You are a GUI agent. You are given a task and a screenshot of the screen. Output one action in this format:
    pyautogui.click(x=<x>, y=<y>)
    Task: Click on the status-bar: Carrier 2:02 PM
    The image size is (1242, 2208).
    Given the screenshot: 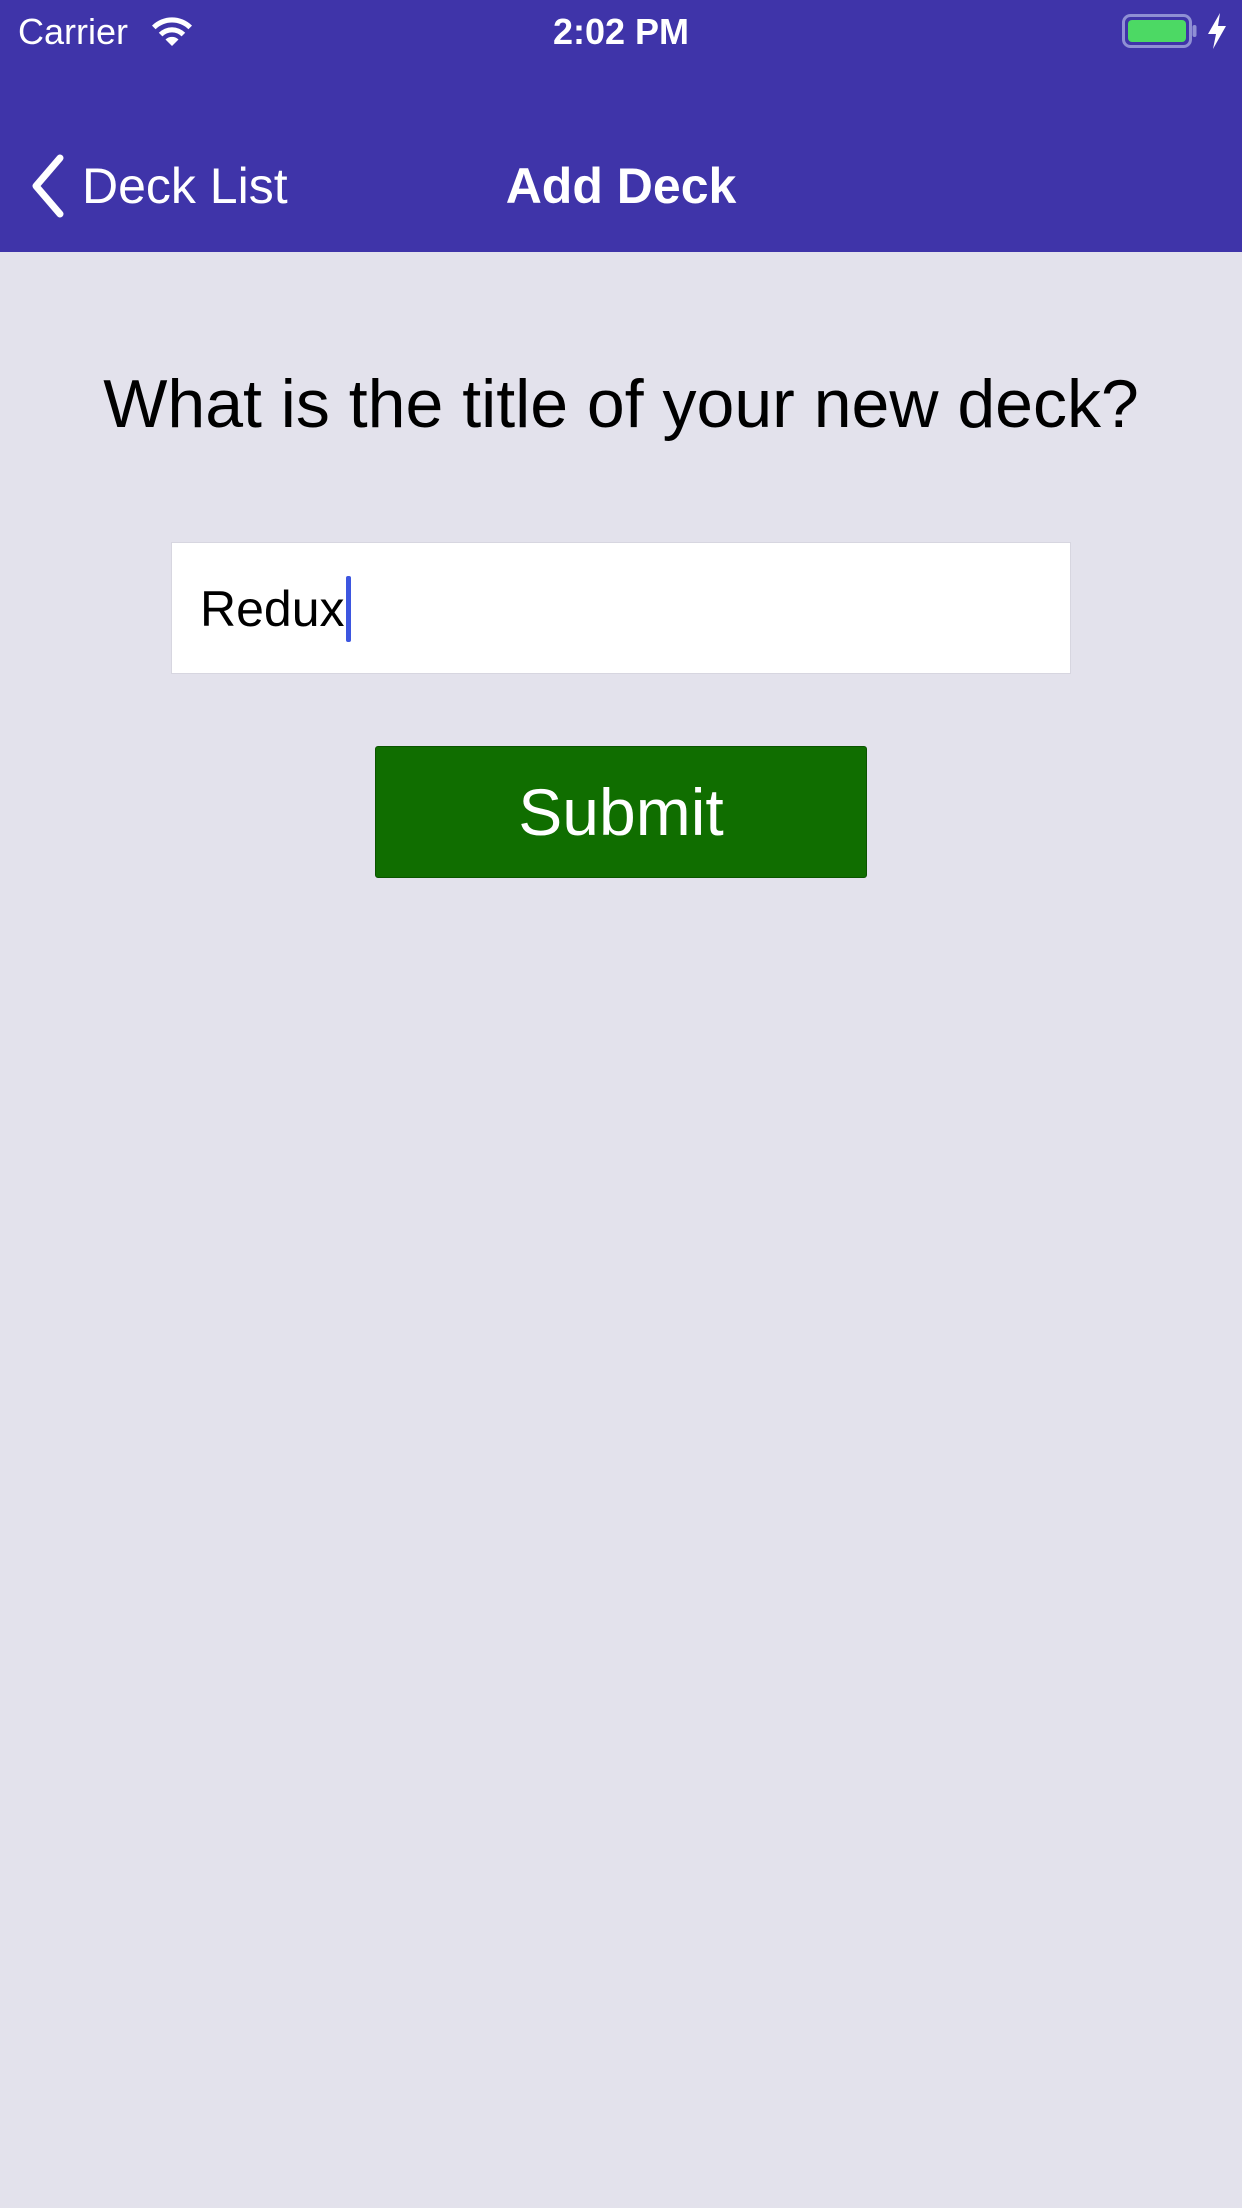 What is the action you would take?
    pyautogui.click(x=621, y=31)
    